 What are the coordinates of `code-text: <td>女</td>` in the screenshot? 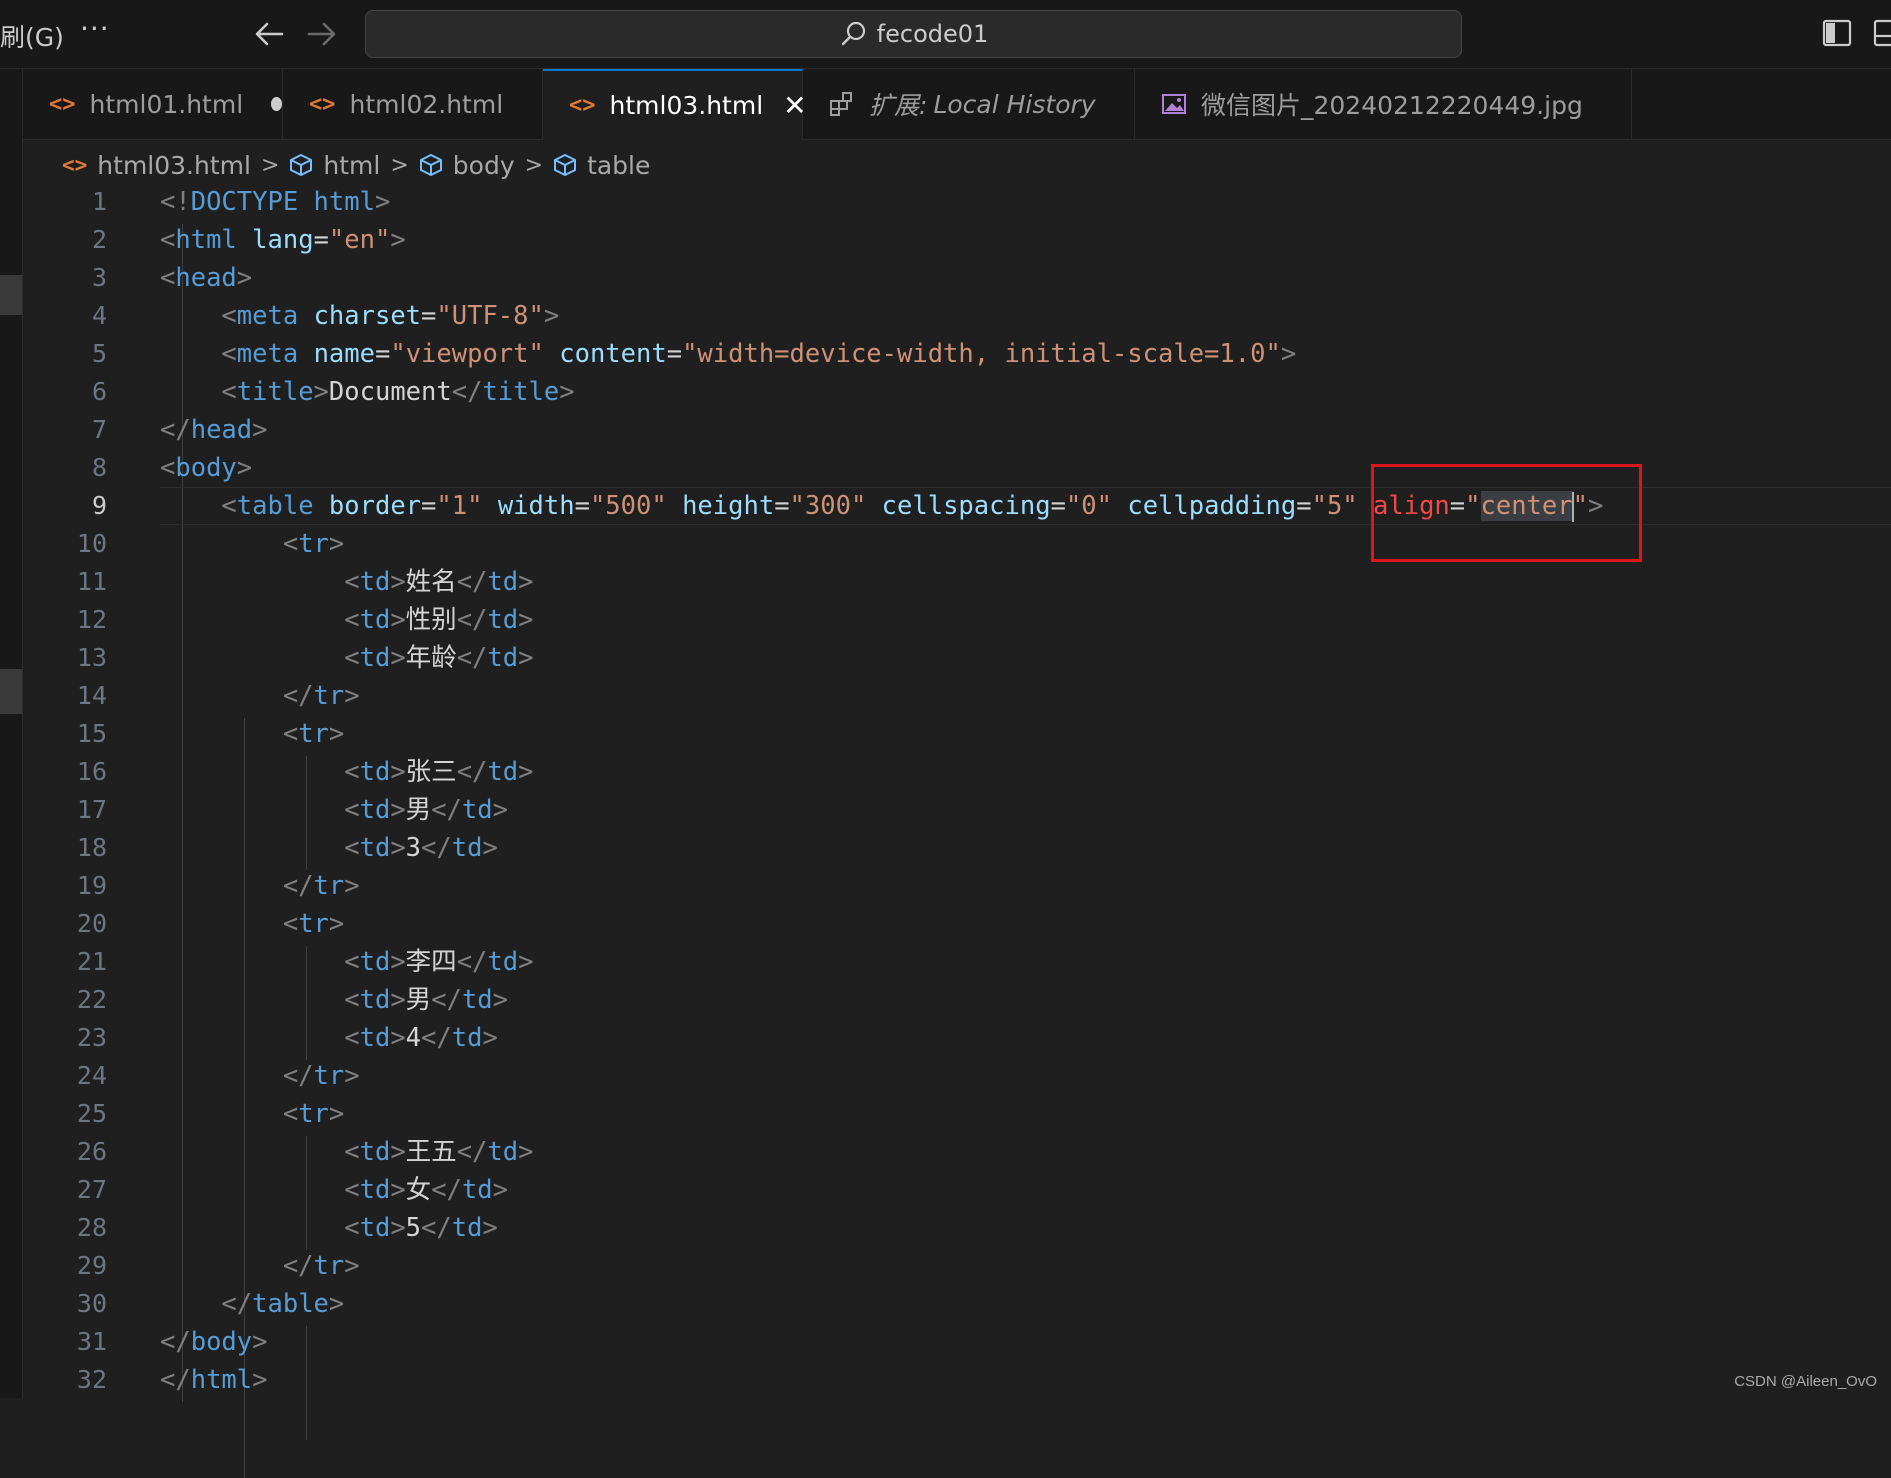 It's located at (426, 1190).